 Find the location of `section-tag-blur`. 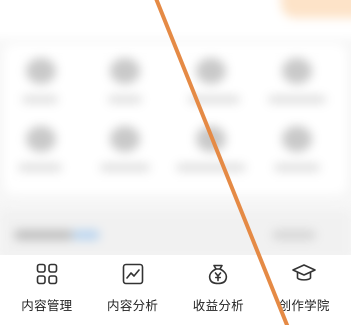

section-tag-blur is located at coordinates (86, 235).